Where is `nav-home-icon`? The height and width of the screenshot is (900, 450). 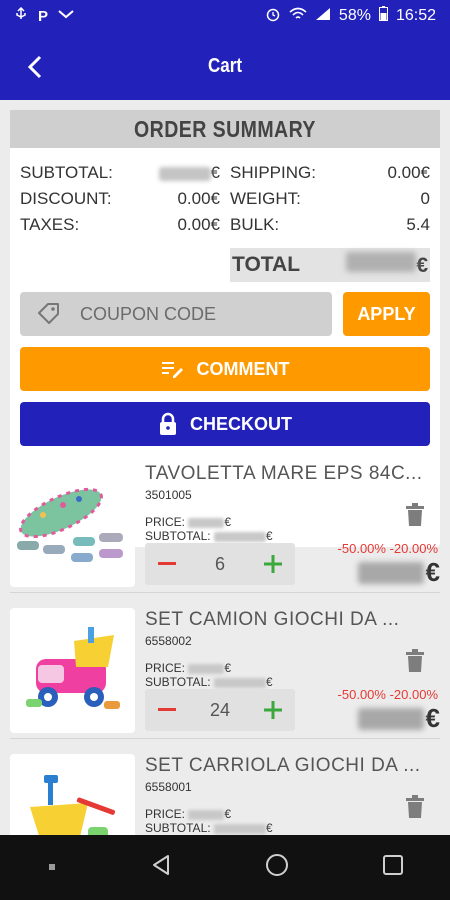 nav-home-icon is located at coordinates (277, 867).